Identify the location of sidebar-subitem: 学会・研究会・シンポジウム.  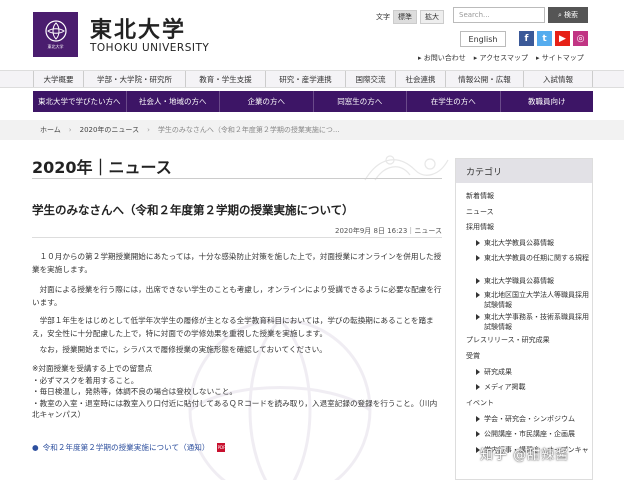
(529, 419).